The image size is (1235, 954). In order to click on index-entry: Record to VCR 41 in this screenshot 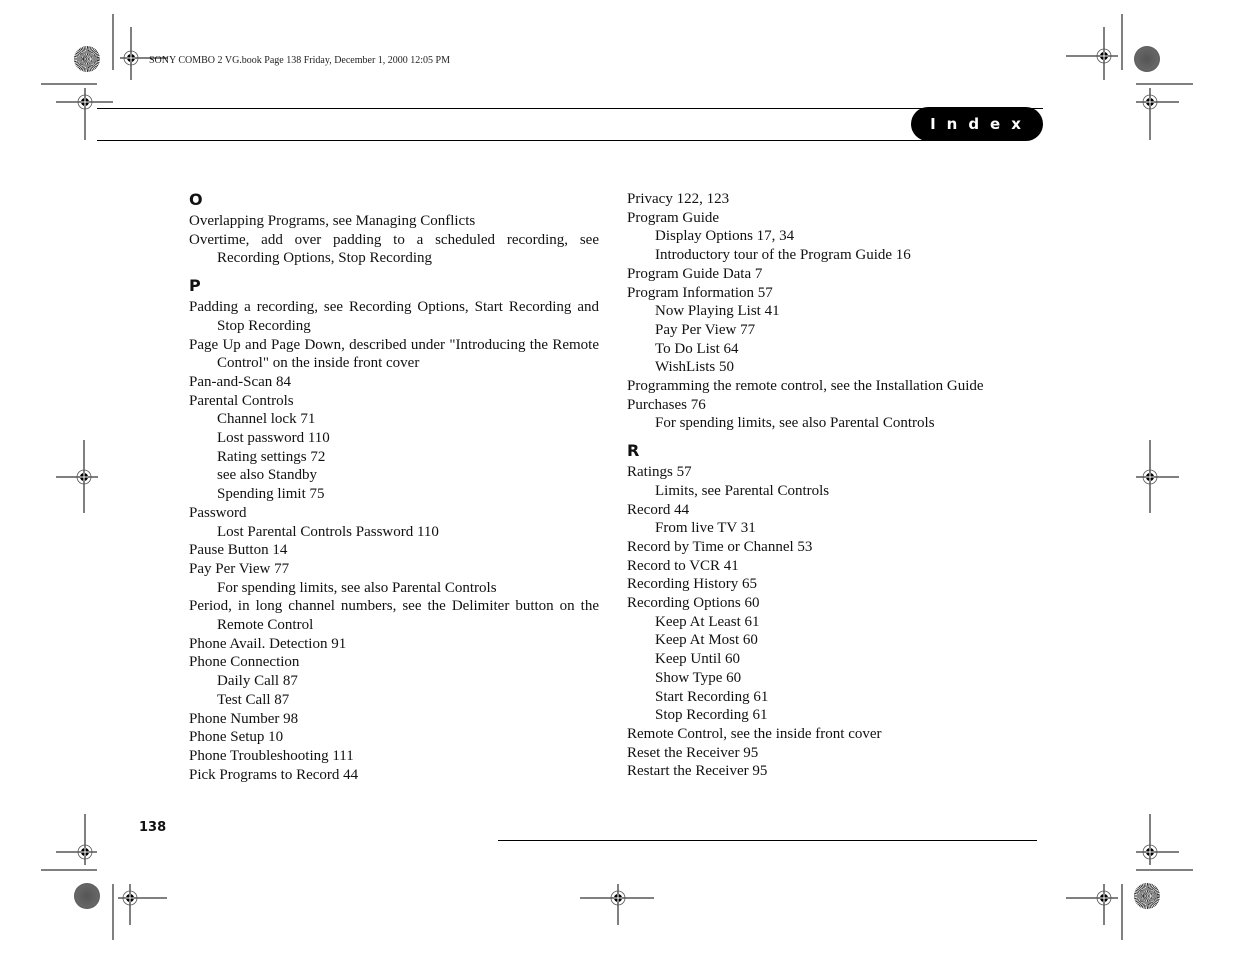, I will do `click(683, 565)`.